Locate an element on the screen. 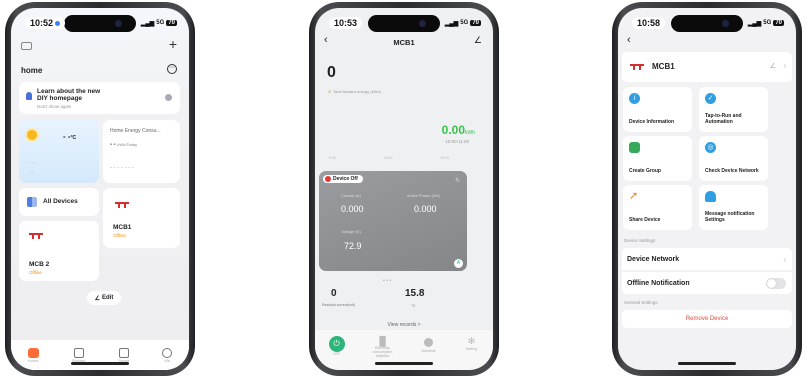 This screenshot has width=807, height=377. view-records-link: View records > is located at coordinates (404, 325).